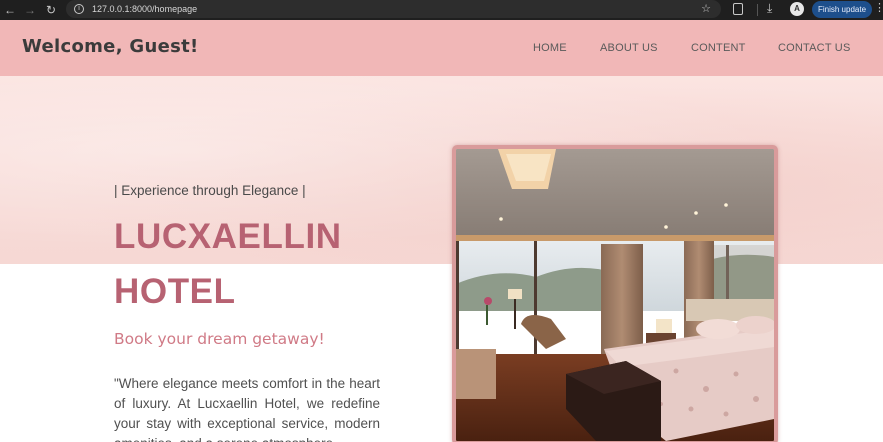 This screenshot has height=442, width=883. Describe the element at coordinates (718, 48) in the screenshot. I see `nav-content: CONTENT` at that location.